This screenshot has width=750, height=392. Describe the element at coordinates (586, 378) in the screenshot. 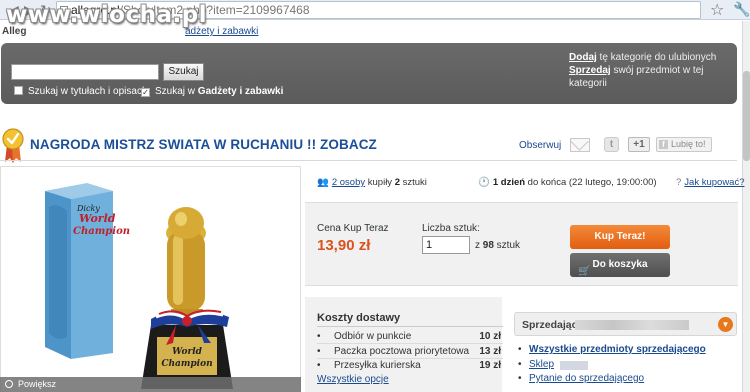

I see `ask-seller-link: Pytanie do sprzedającego` at that location.